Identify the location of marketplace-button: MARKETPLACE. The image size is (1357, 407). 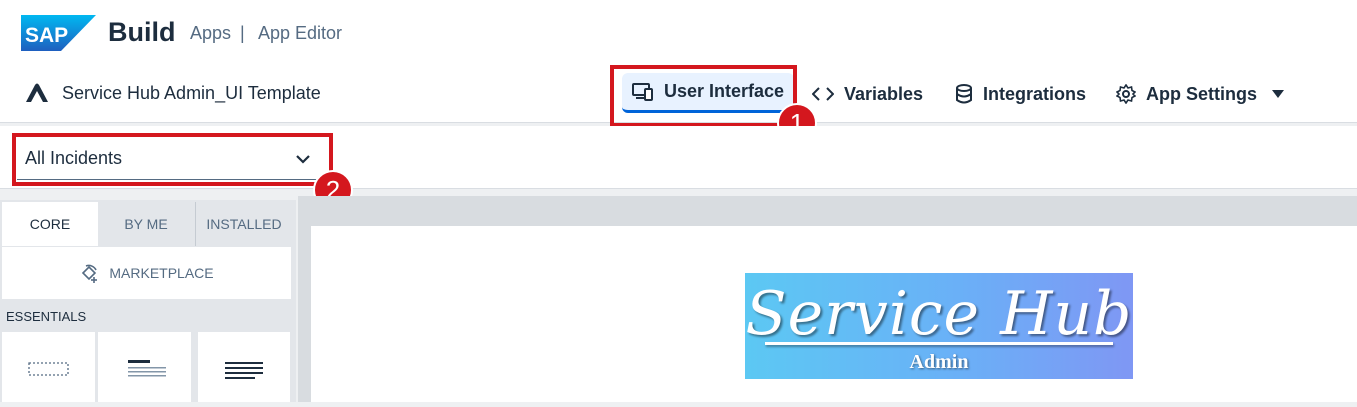
(146, 273).